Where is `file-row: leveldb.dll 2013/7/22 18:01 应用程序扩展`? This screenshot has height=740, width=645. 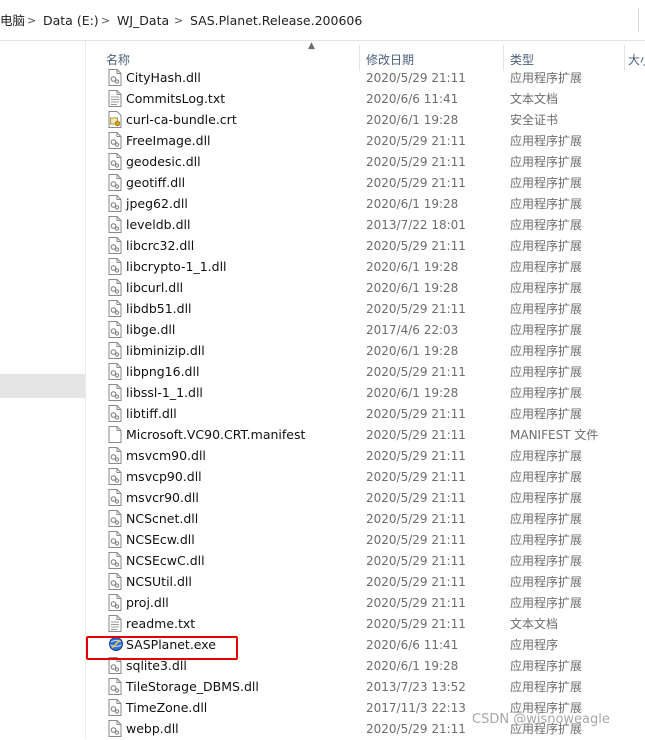 file-row: leveldb.dll 2013/7/22 18:01 应用程序扩展 is located at coordinates (365, 224).